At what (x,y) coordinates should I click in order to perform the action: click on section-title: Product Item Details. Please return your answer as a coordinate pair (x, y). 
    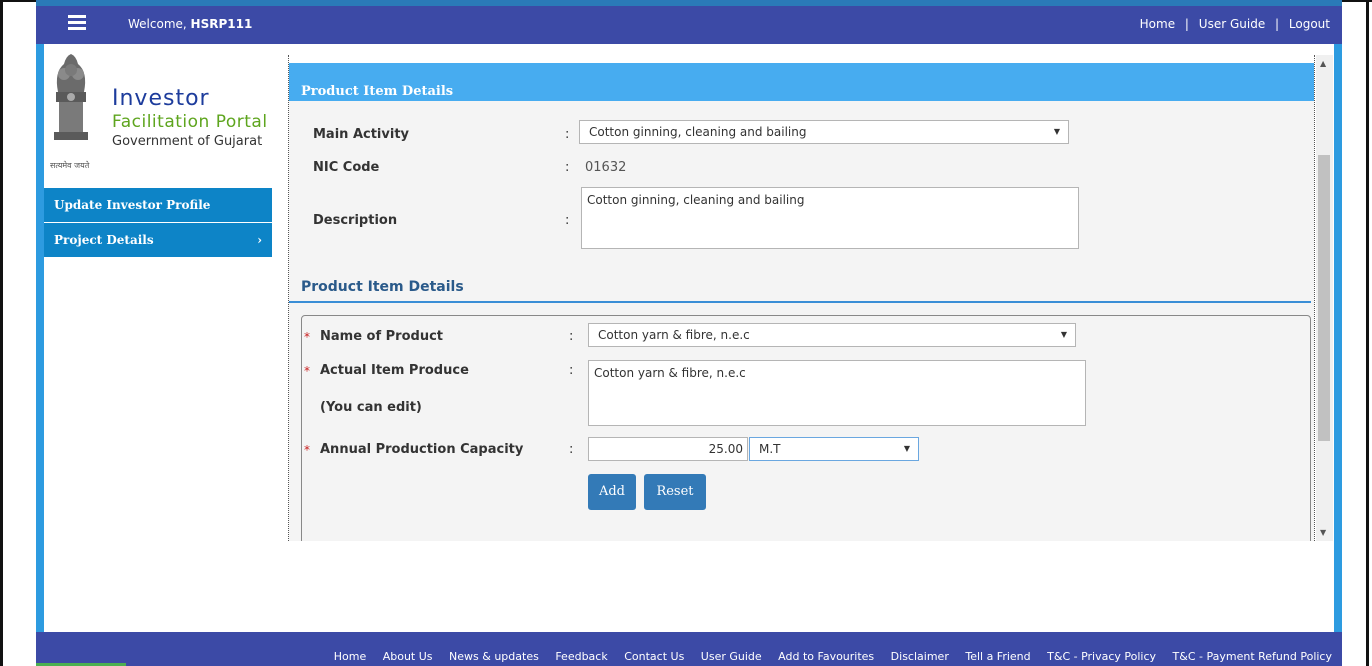
    Looking at the image, I should click on (801, 82).